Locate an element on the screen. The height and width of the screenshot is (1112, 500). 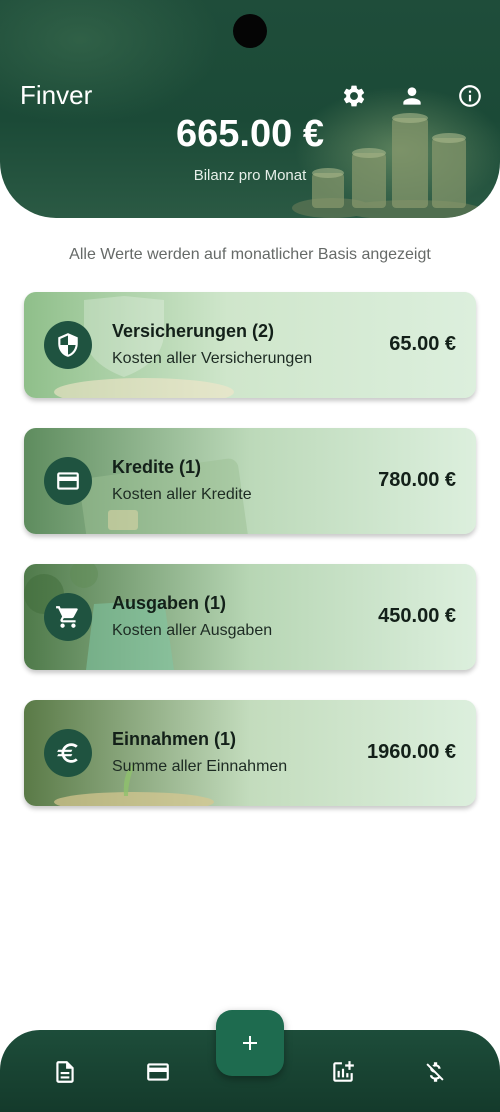
shopping-cart-icon is located at coordinates (68, 617).